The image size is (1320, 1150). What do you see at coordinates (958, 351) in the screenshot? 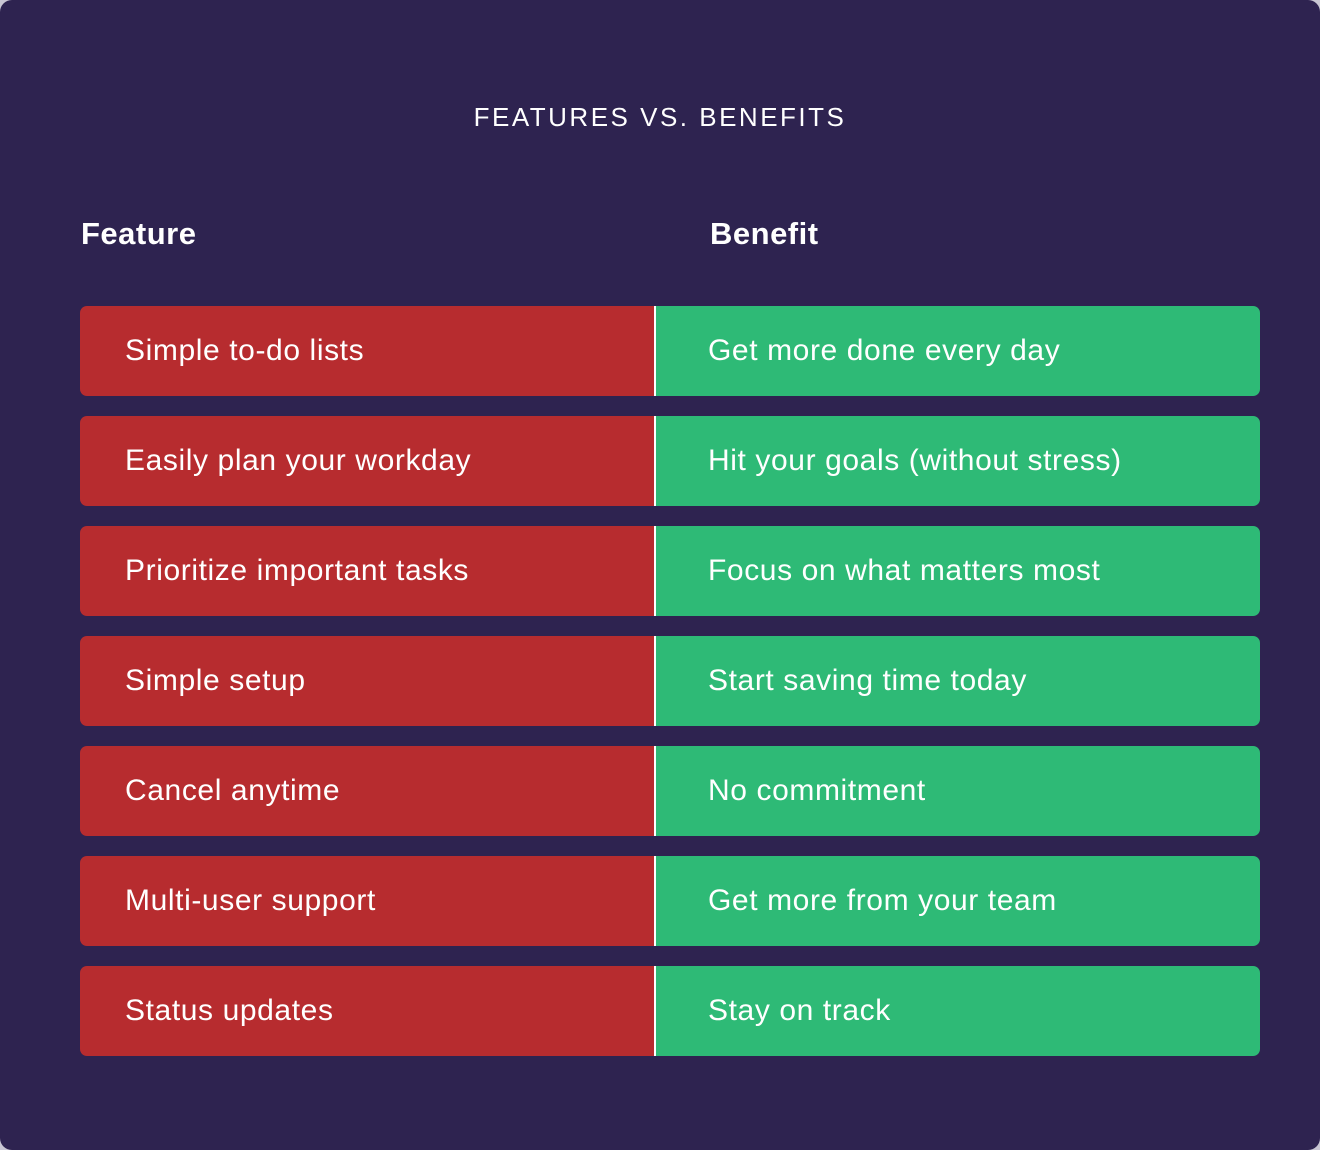
I see `benefit-cell: Get more done every day` at bounding box center [958, 351].